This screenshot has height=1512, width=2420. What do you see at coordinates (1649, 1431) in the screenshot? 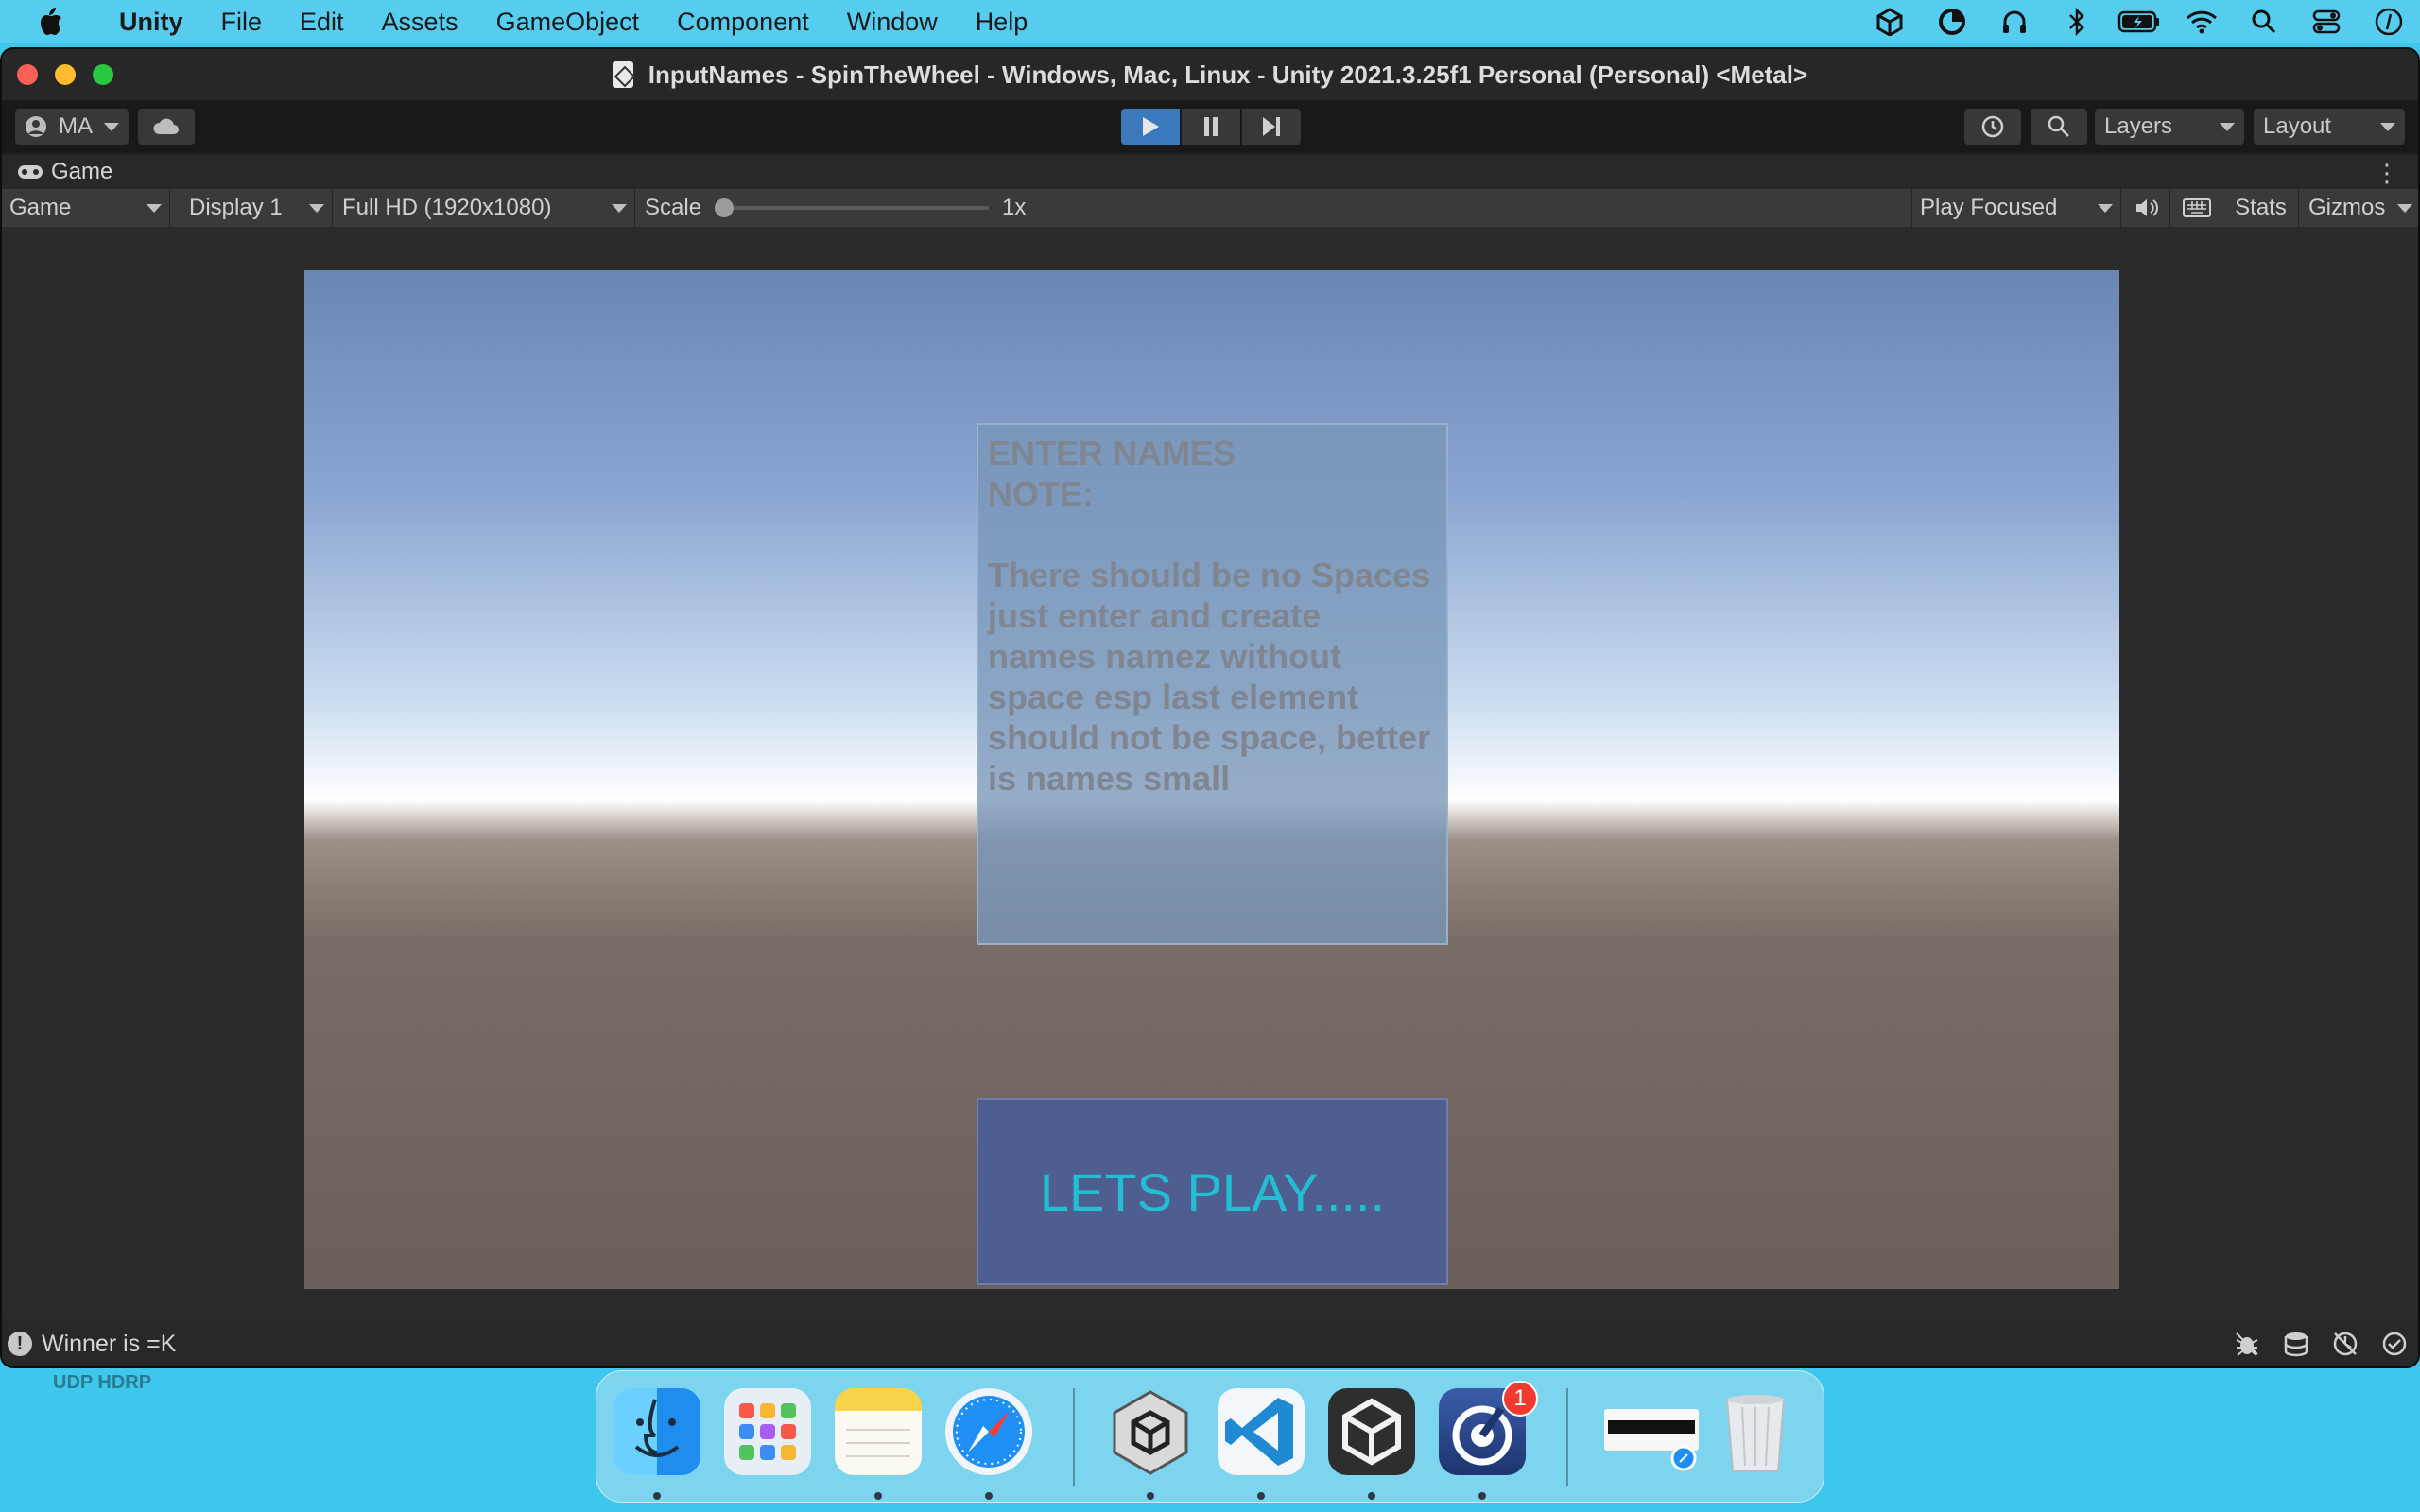
I see `minimized-window-icon` at bounding box center [1649, 1431].